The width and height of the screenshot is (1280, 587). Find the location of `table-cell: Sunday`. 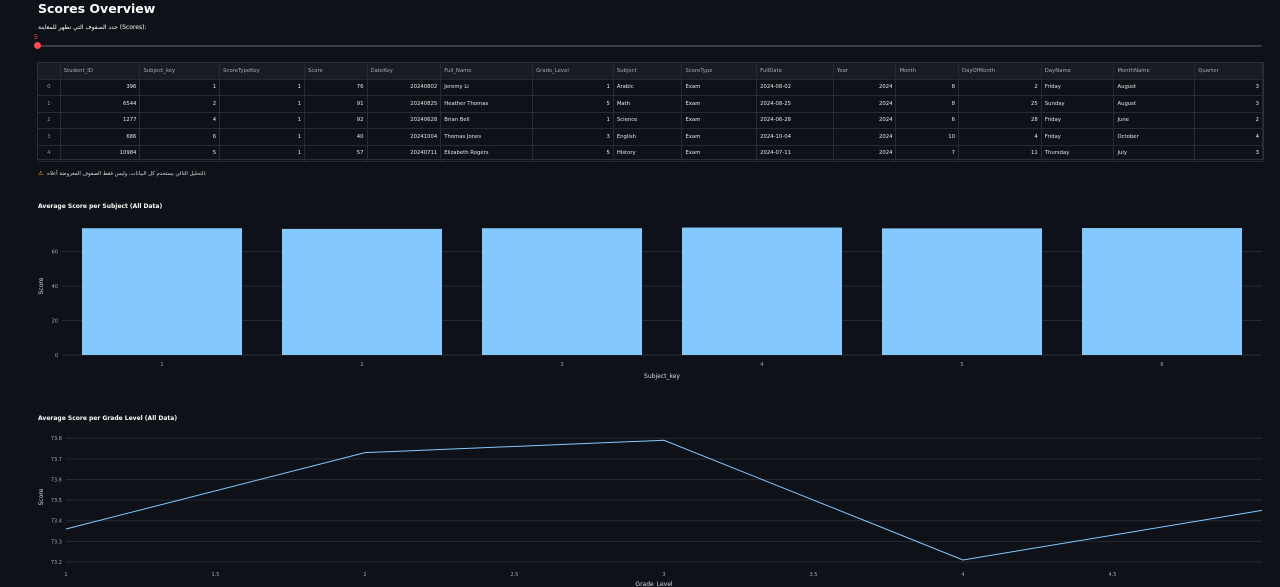

table-cell: Sunday is located at coordinates (1078, 104).